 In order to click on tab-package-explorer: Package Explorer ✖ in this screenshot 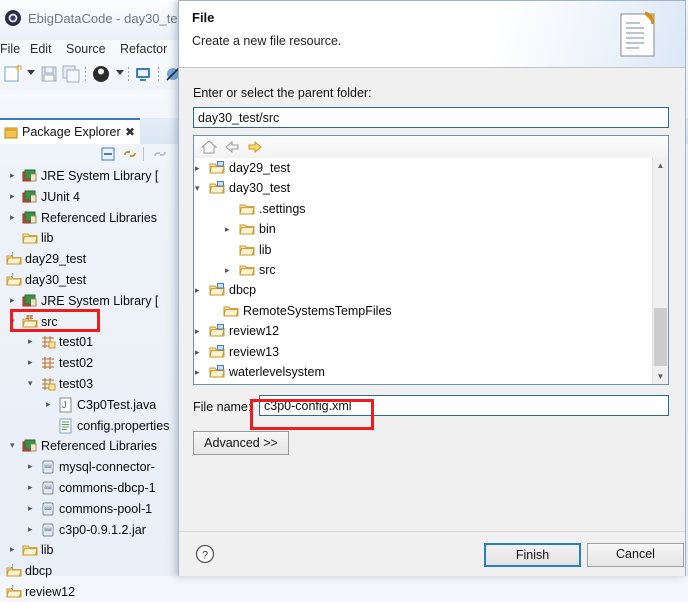, I will do `click(70, 131)`.